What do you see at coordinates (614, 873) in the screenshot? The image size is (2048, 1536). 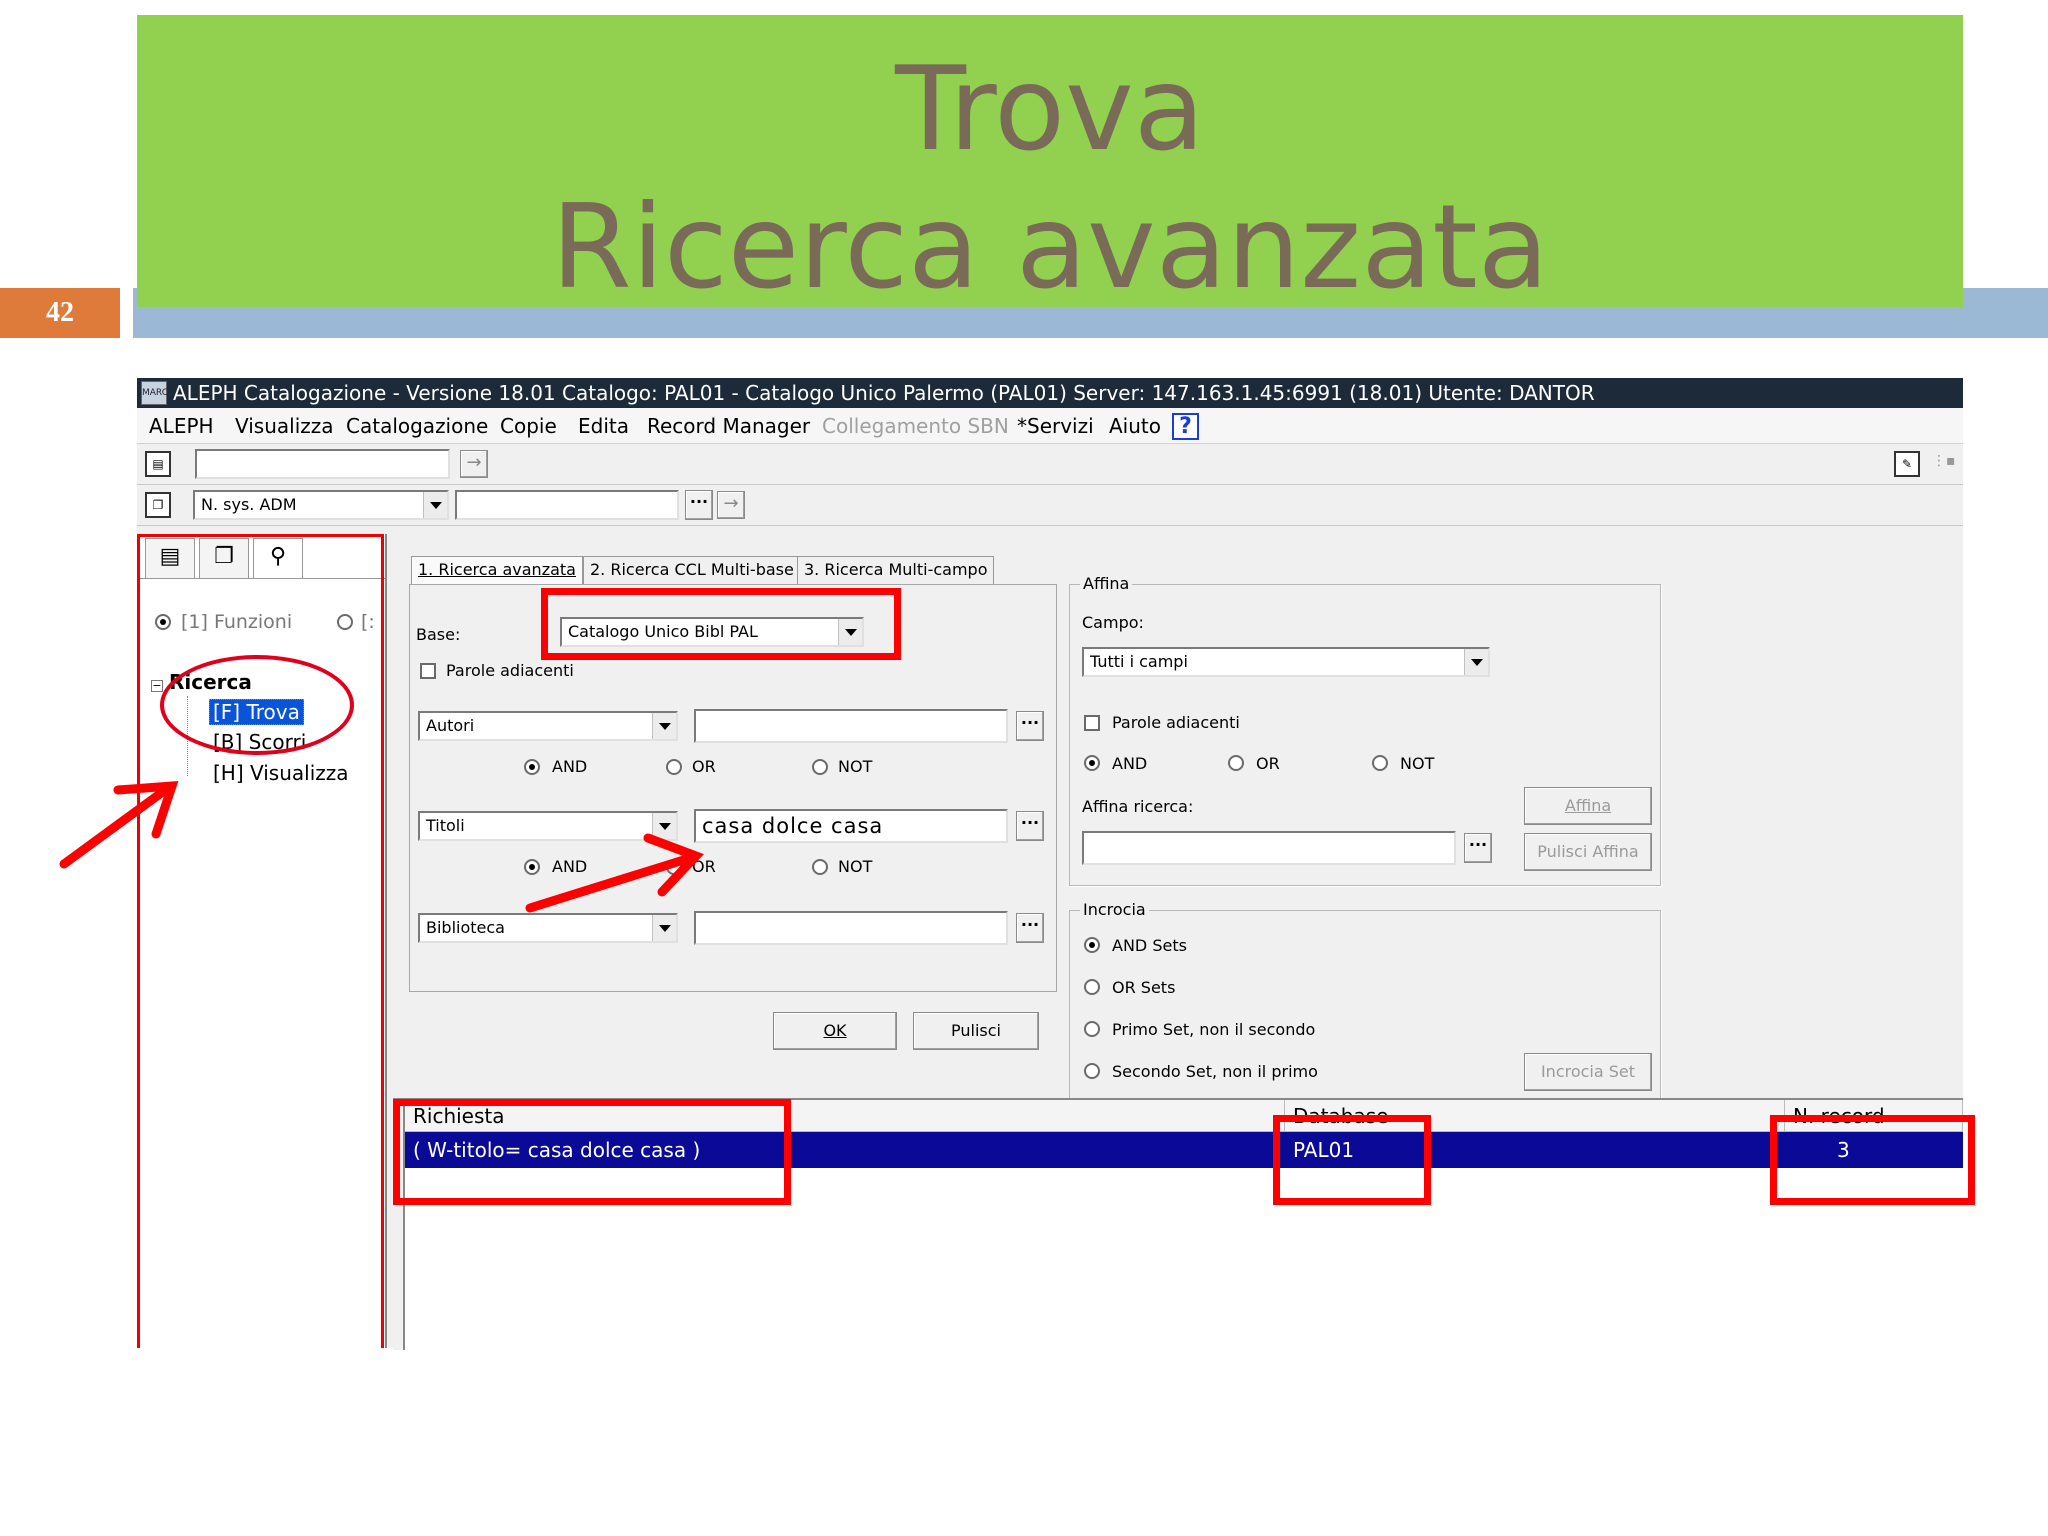 I see `annotation-arrow-field` at bounding box center [614, 873].